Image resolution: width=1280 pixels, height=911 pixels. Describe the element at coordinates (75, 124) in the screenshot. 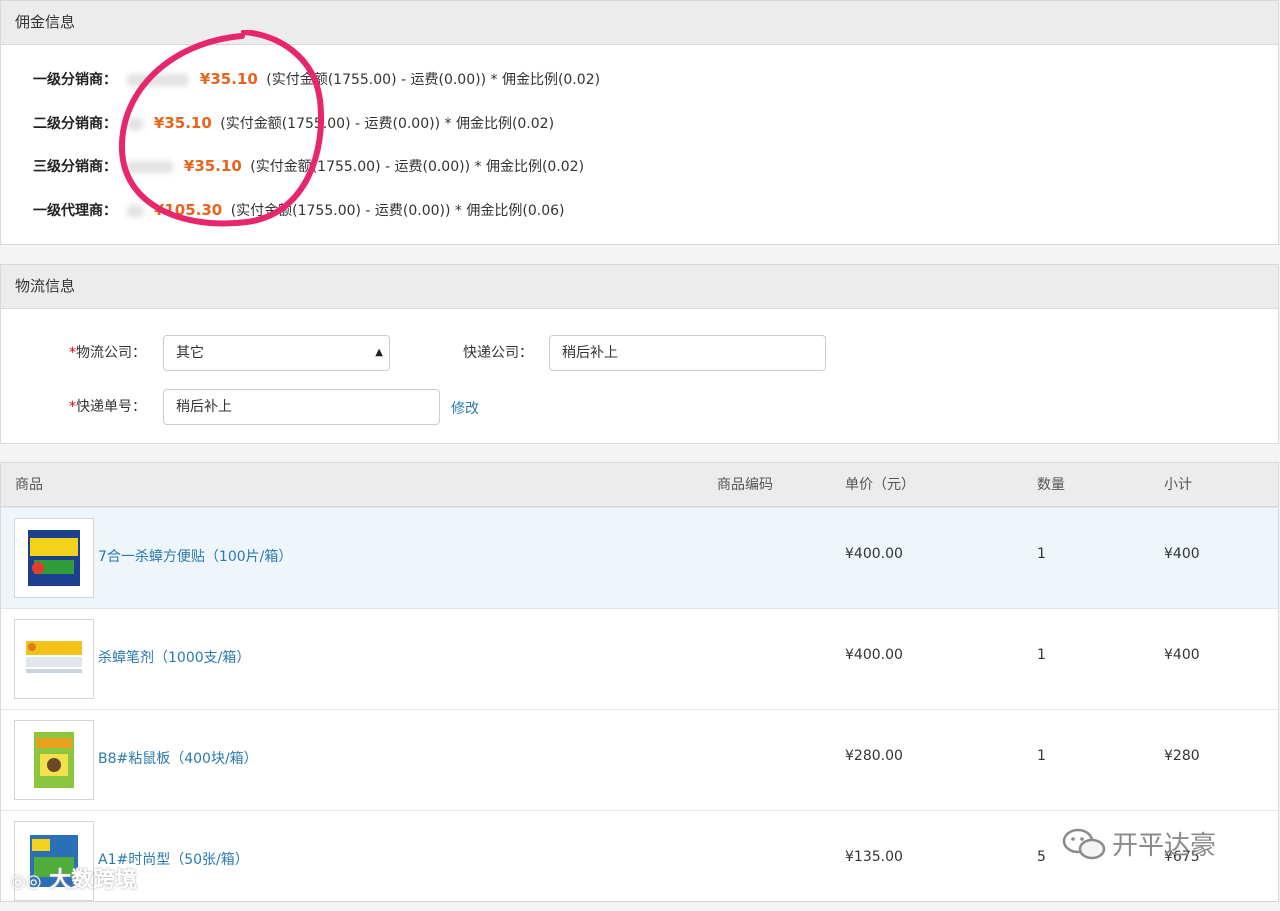

I see `commission-row-label: 二级分销商：` at that location.